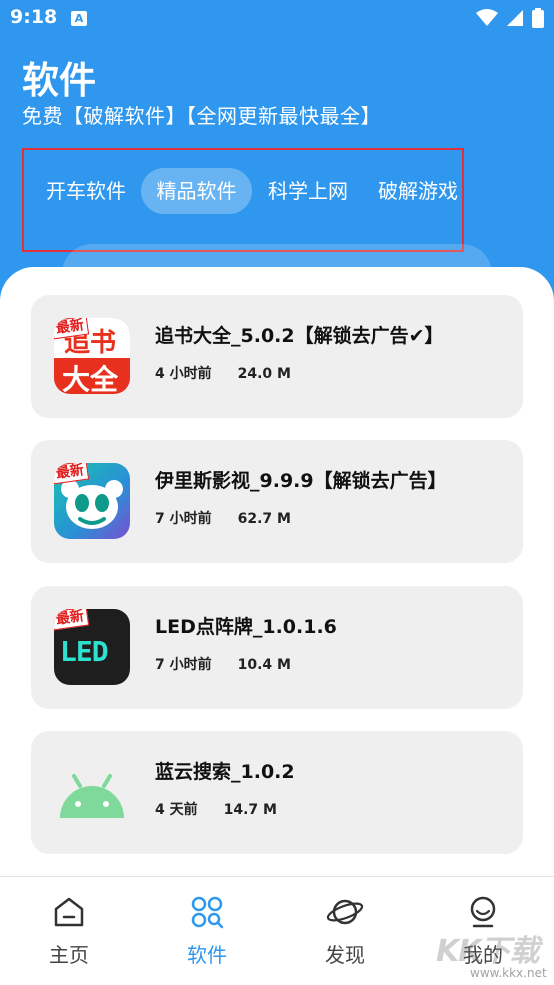  I want to click on android-app-icon, so click(92, 792).